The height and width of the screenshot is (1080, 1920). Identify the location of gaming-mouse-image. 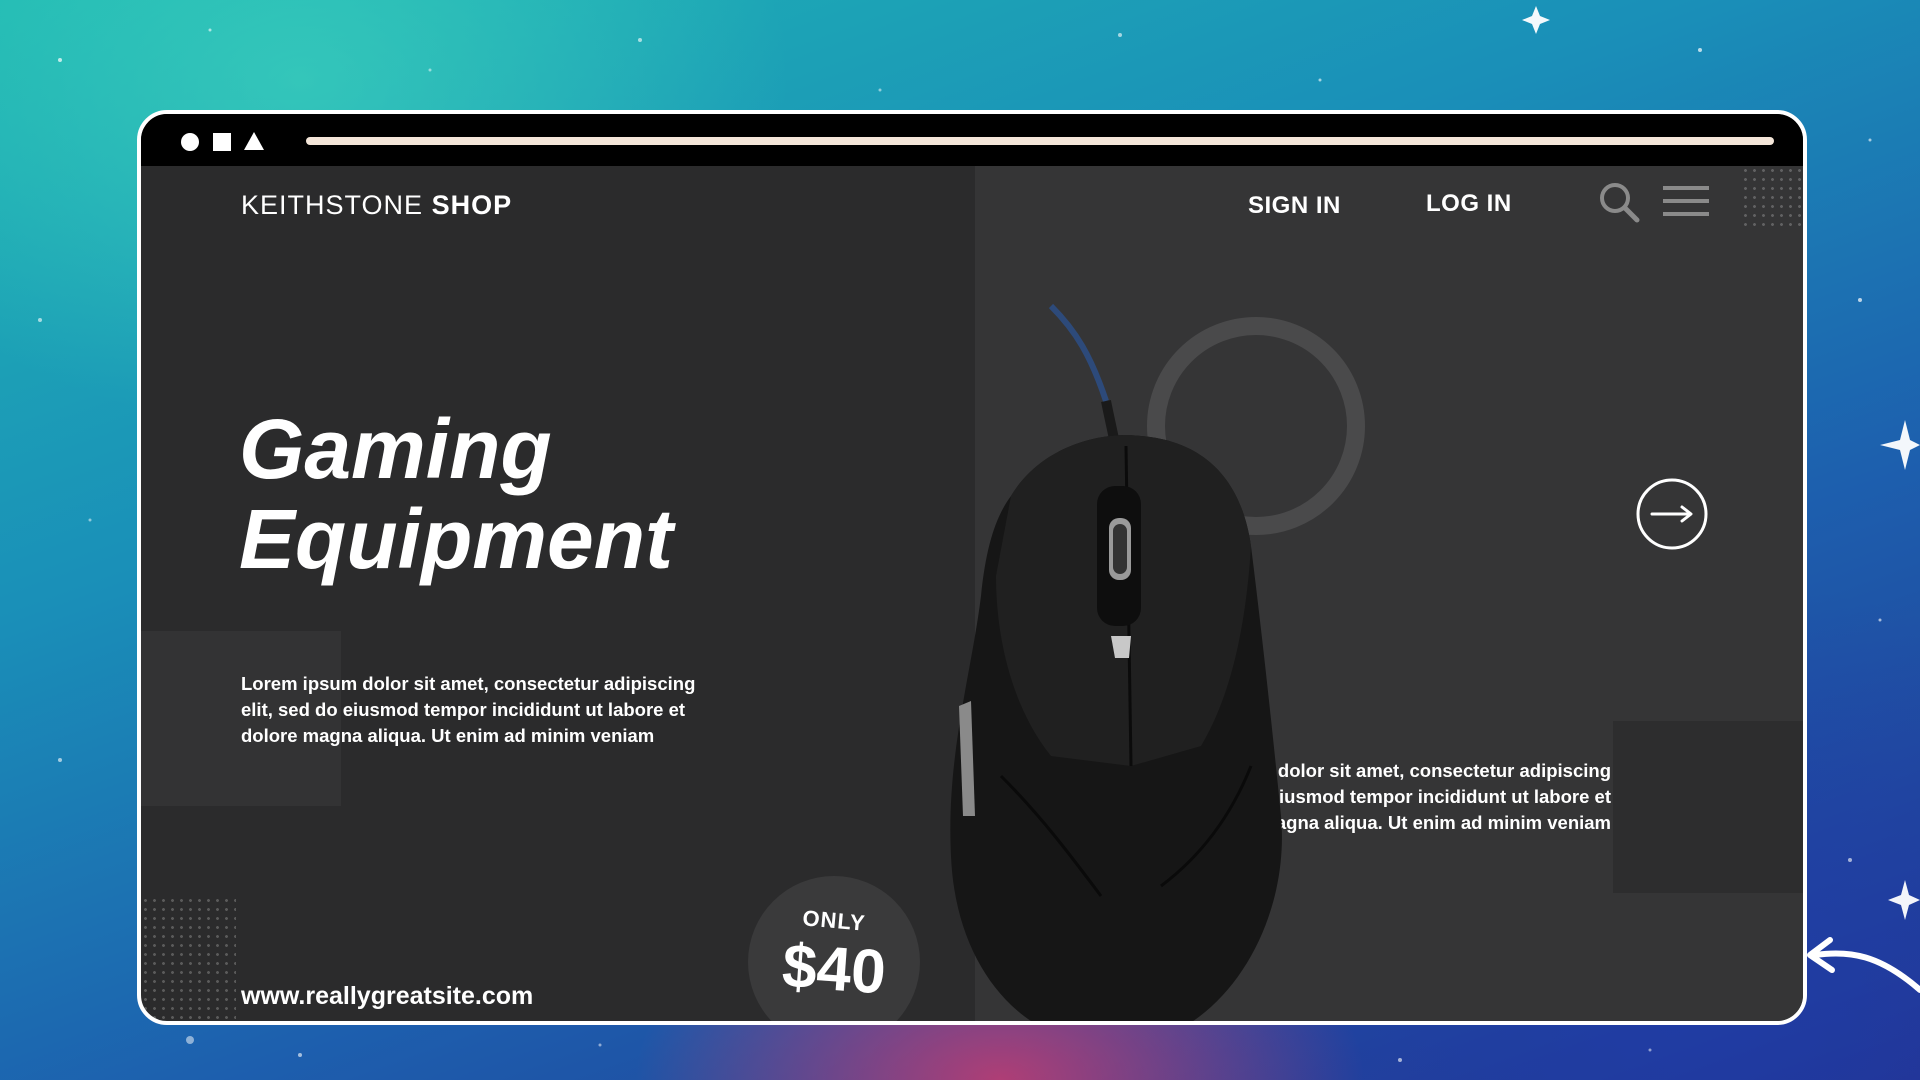
(1116, 662).